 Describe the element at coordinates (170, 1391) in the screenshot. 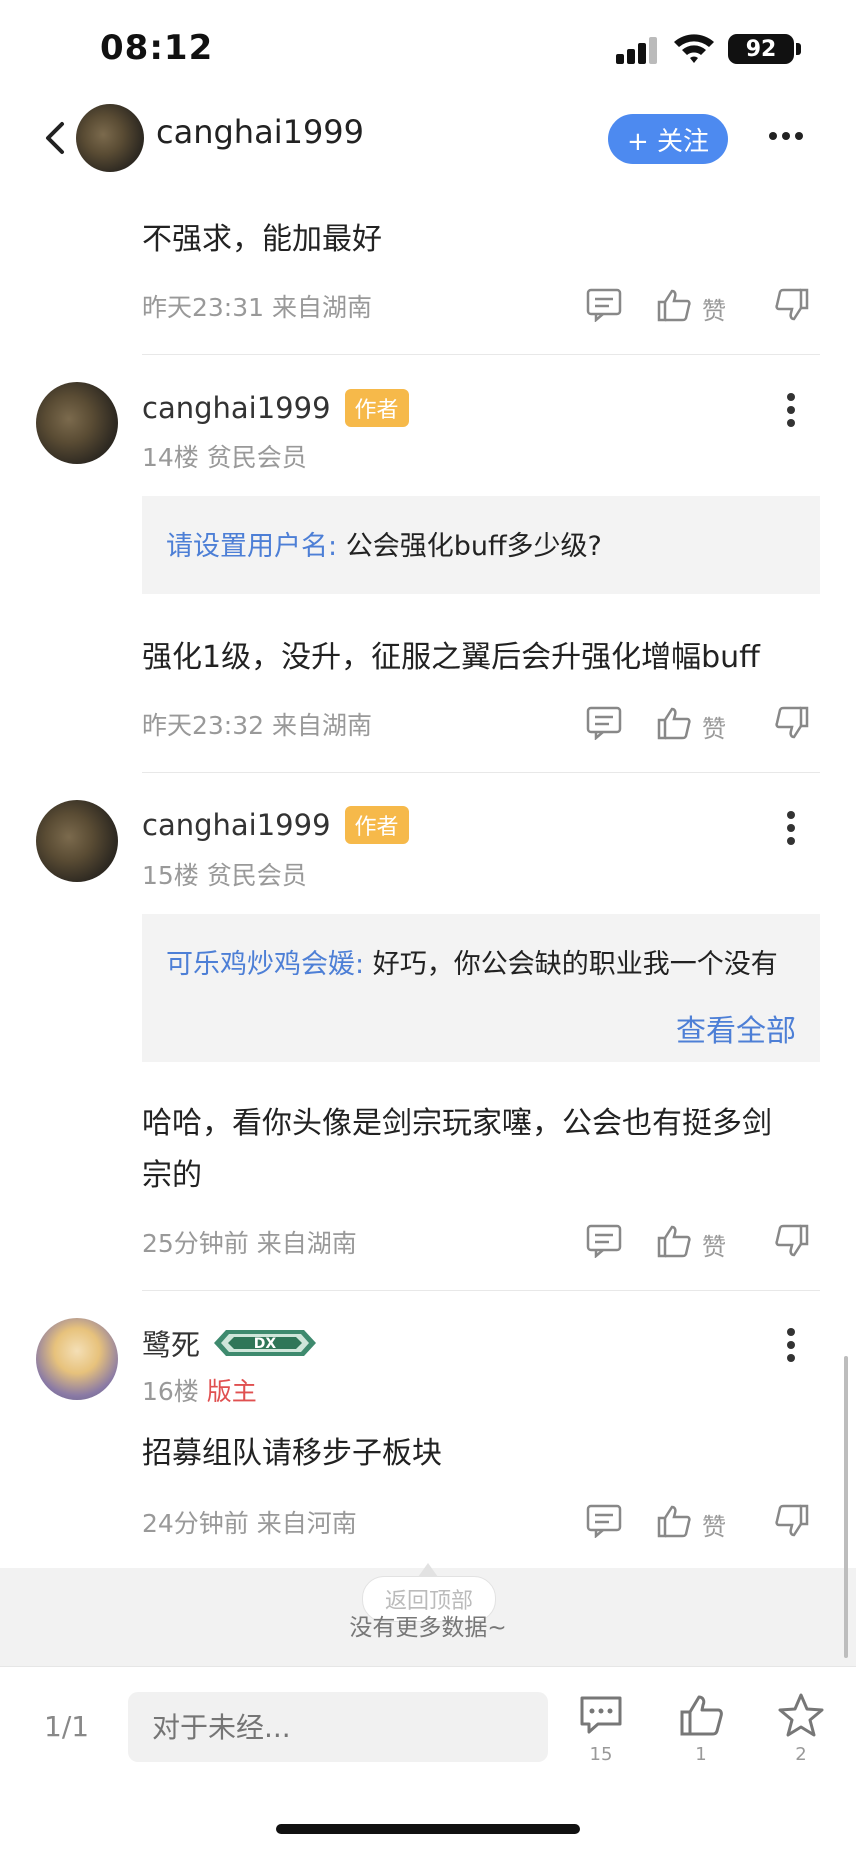

I see `floor-number: 16楼` at that location.